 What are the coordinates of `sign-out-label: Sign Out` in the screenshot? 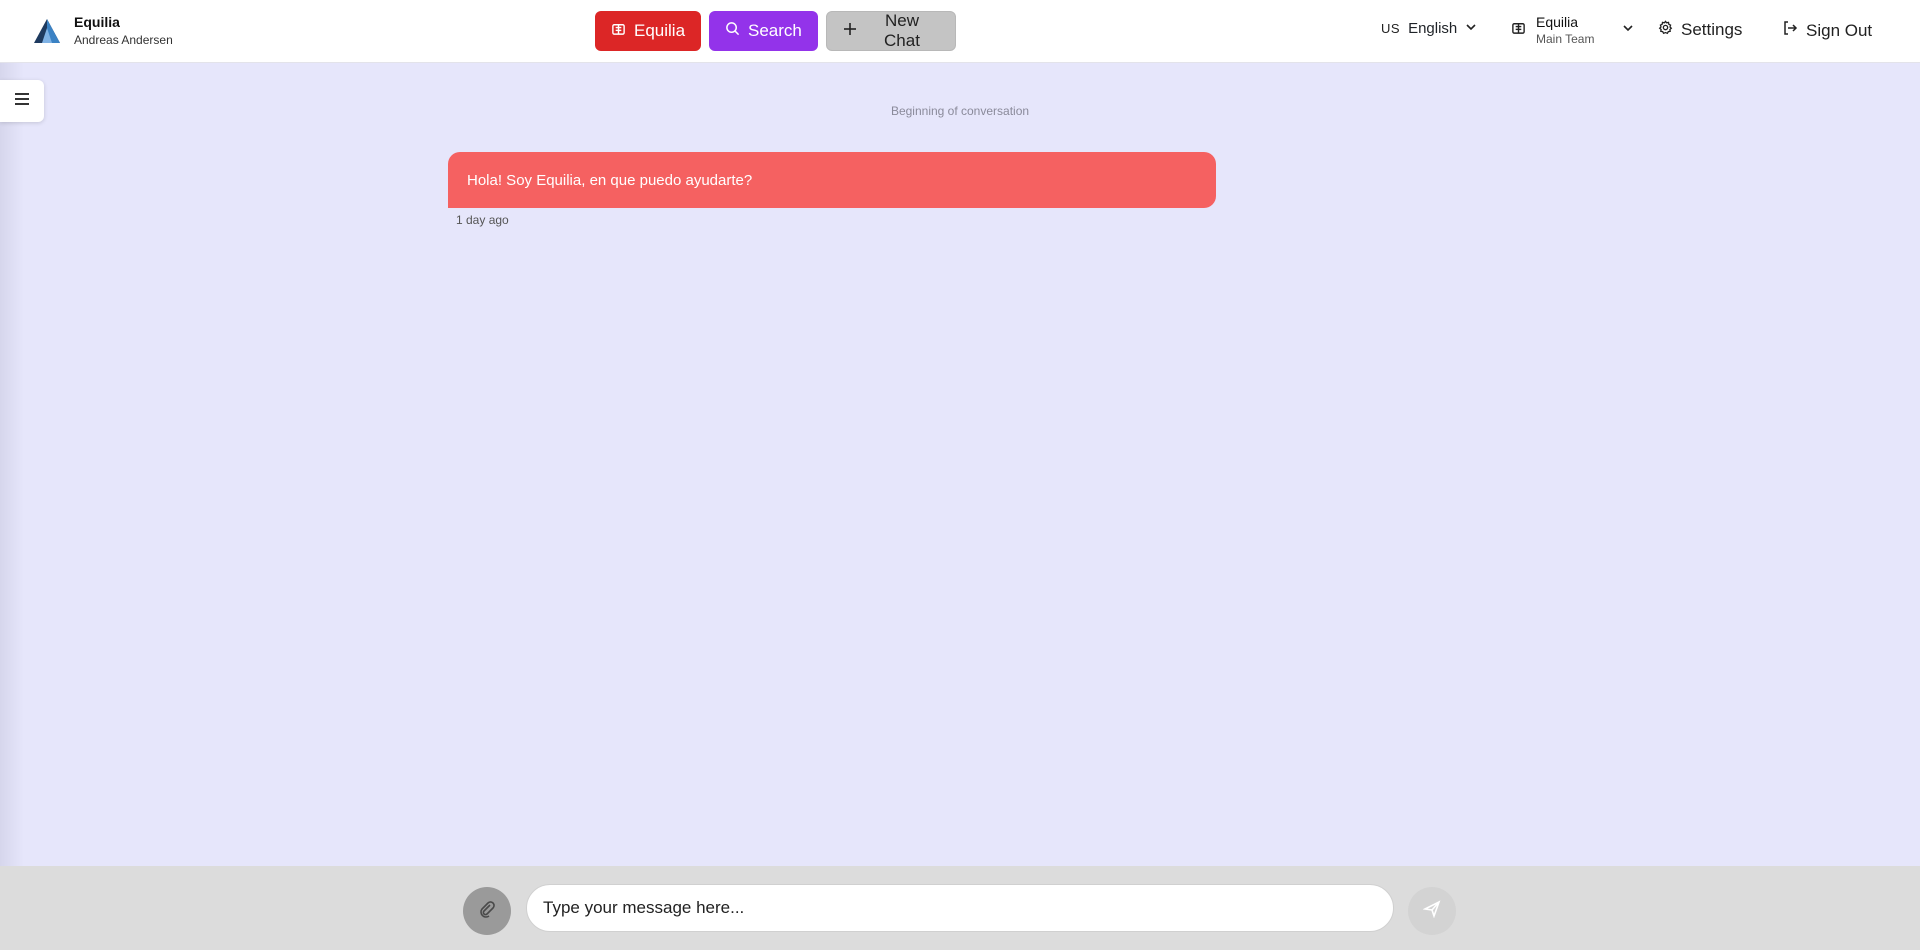 It's located at (1839, 30).